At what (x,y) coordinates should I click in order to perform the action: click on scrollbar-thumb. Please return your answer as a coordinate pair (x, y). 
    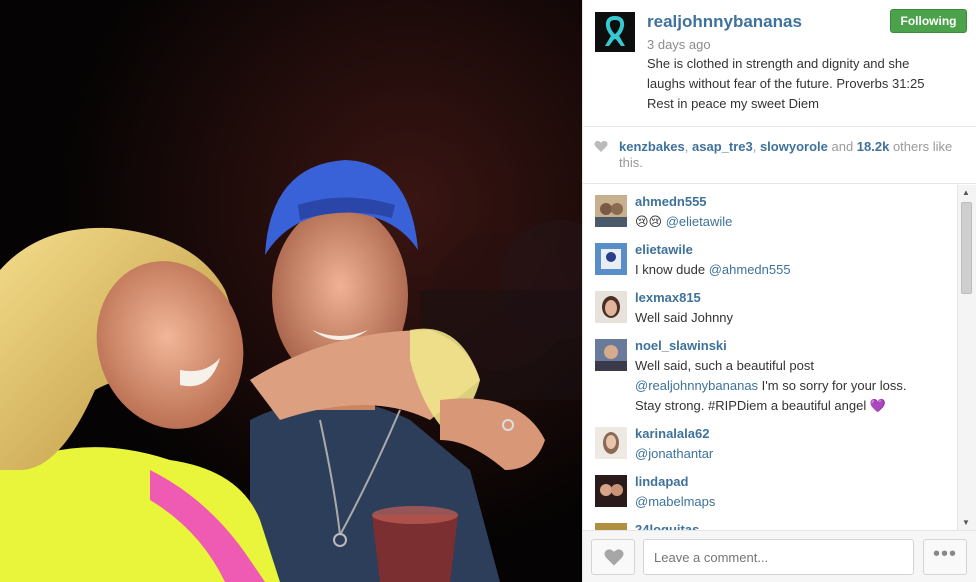
    Looking at the image, I should click on (966, 248).